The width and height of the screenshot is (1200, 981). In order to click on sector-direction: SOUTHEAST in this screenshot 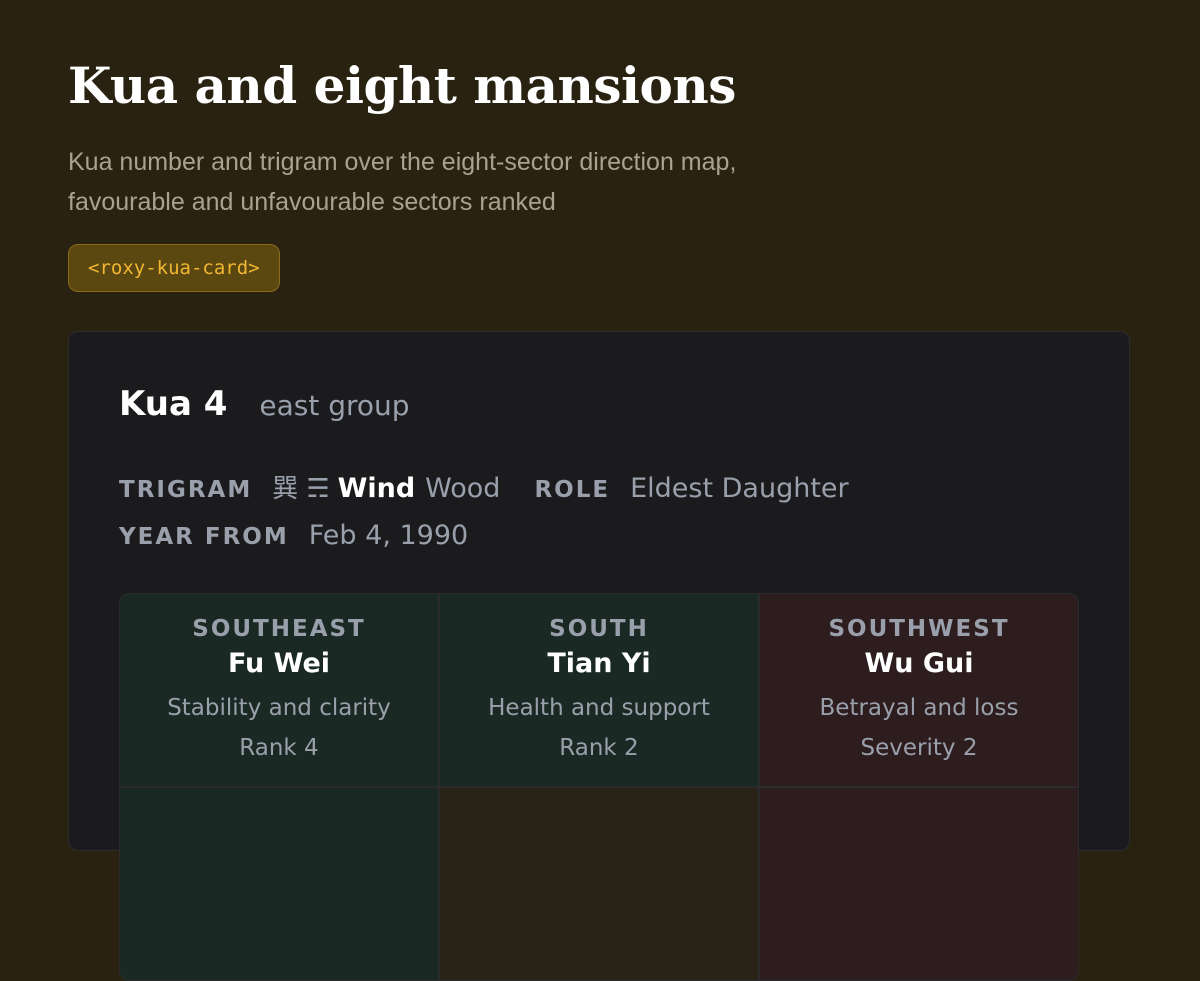, I will do `click(279, 629)`.